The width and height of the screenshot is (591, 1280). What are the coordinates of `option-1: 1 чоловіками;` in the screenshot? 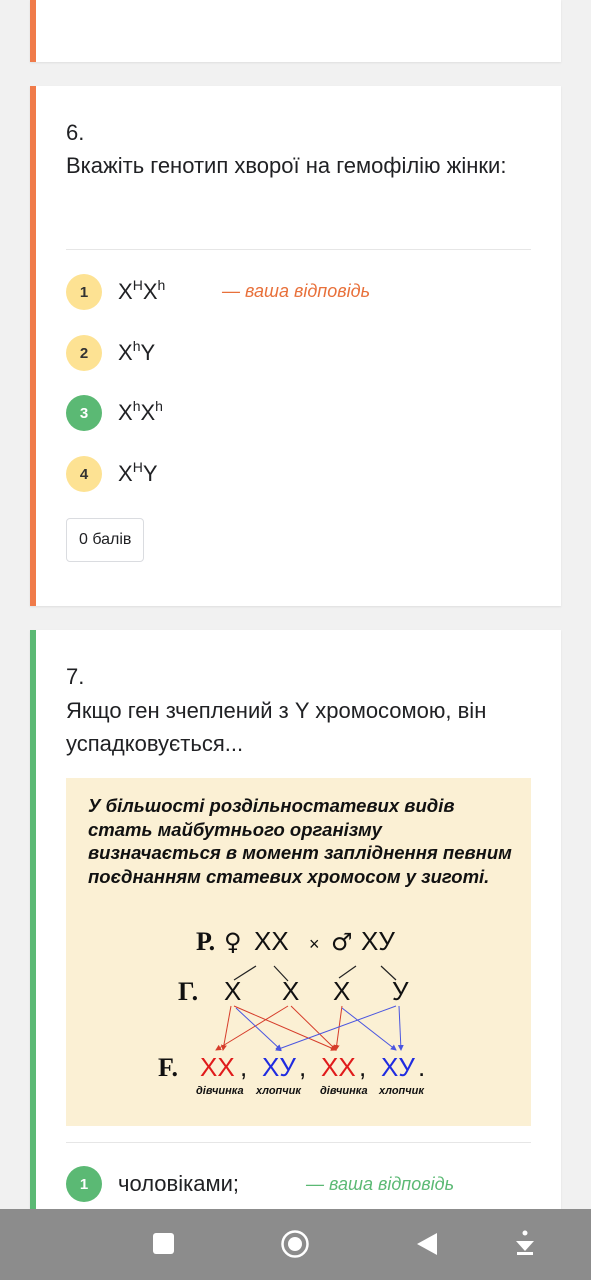 It's located at (152, 1184).